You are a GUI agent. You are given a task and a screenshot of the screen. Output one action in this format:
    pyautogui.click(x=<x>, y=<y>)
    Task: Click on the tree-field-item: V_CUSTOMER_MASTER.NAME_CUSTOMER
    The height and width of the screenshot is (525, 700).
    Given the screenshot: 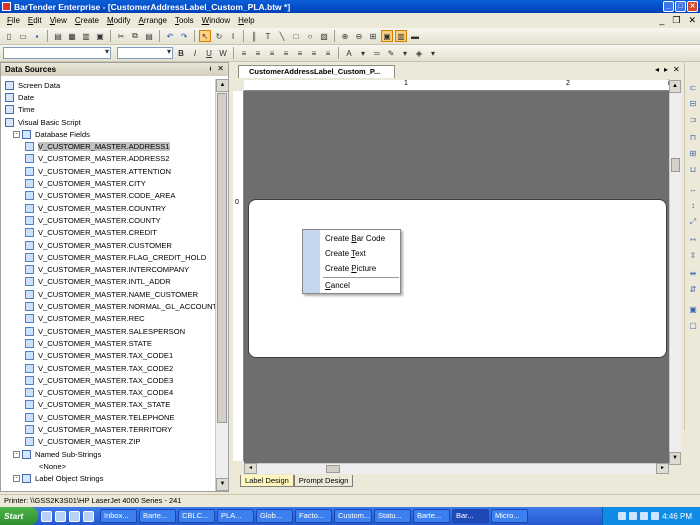 What is the action you would take?
    pyautogui.click(x=111, y=294)
    